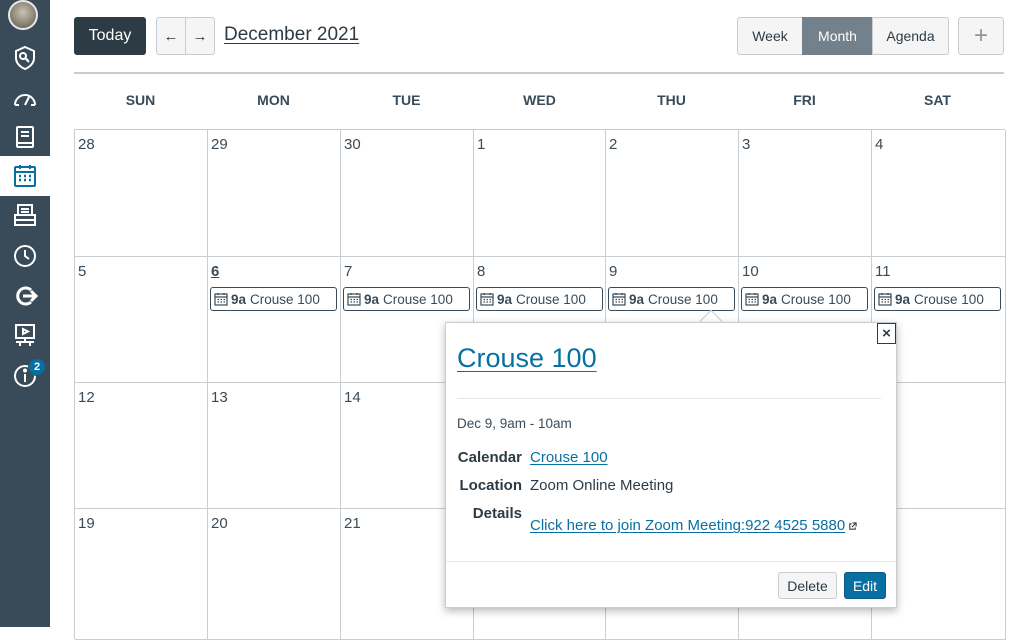 The height and width of the screenshot is (640, 1021). What do you see at coordinates (141, 193) in the screenshot?
I see `day-cell: 28` at bounding box center [141, 193].